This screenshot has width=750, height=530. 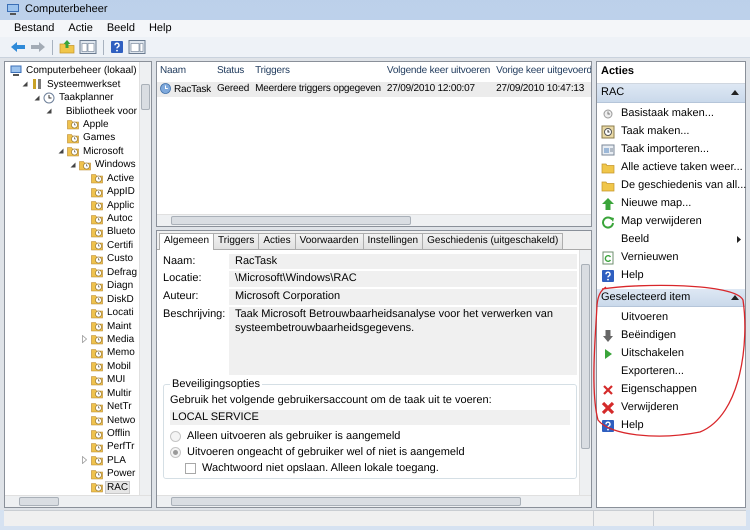 What do you see at coordinates (81, 71) in the screenshot?
I see `tree-item: Computerbeheer (lokaal)` at bounding box center [81, 71].